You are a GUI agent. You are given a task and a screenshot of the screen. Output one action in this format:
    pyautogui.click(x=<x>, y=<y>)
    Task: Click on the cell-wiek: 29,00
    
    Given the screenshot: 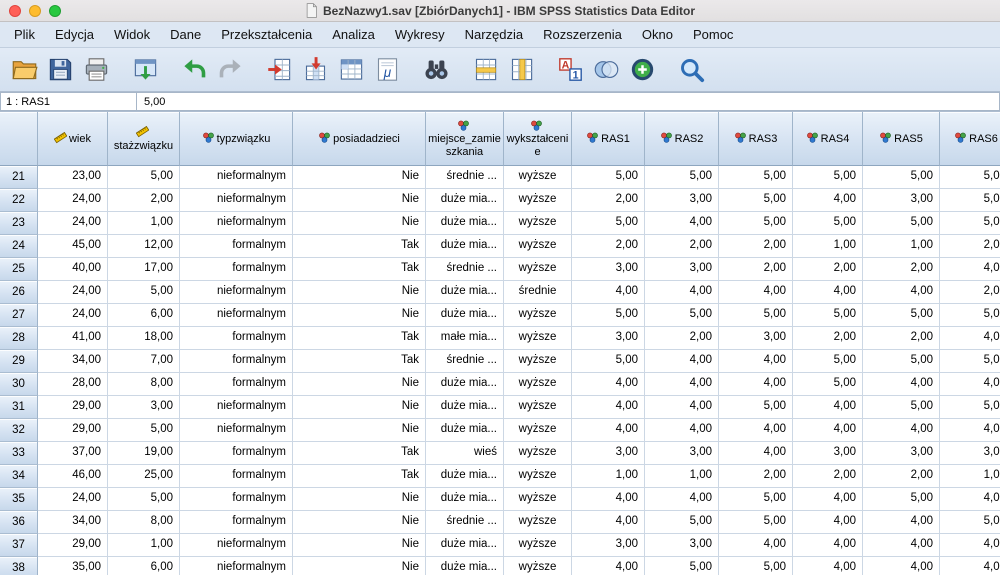 What is the action you would take?
    pyautogui.click(x=73, y=407)
    